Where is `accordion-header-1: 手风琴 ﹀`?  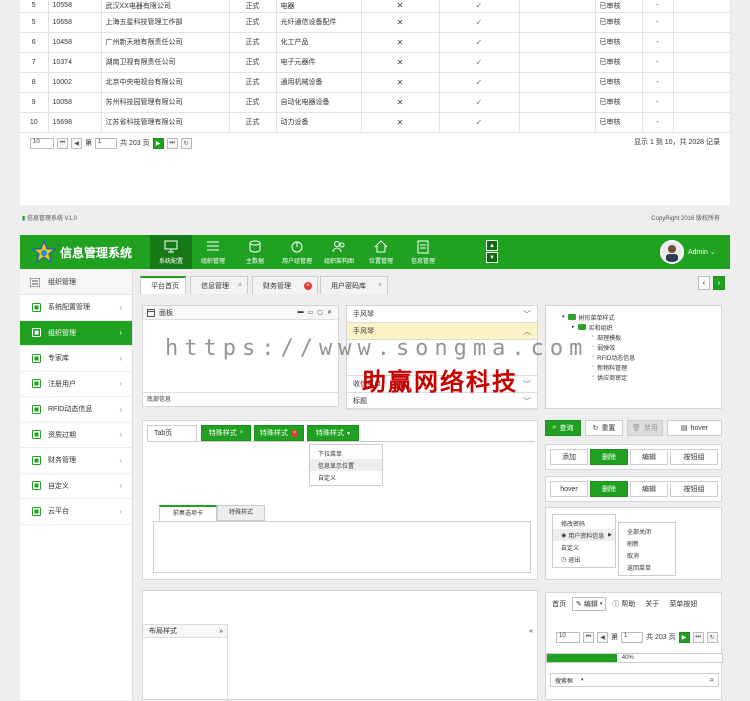
accordion-header-1: 手风琴 ﹀ is located at coordinates (442, 314).